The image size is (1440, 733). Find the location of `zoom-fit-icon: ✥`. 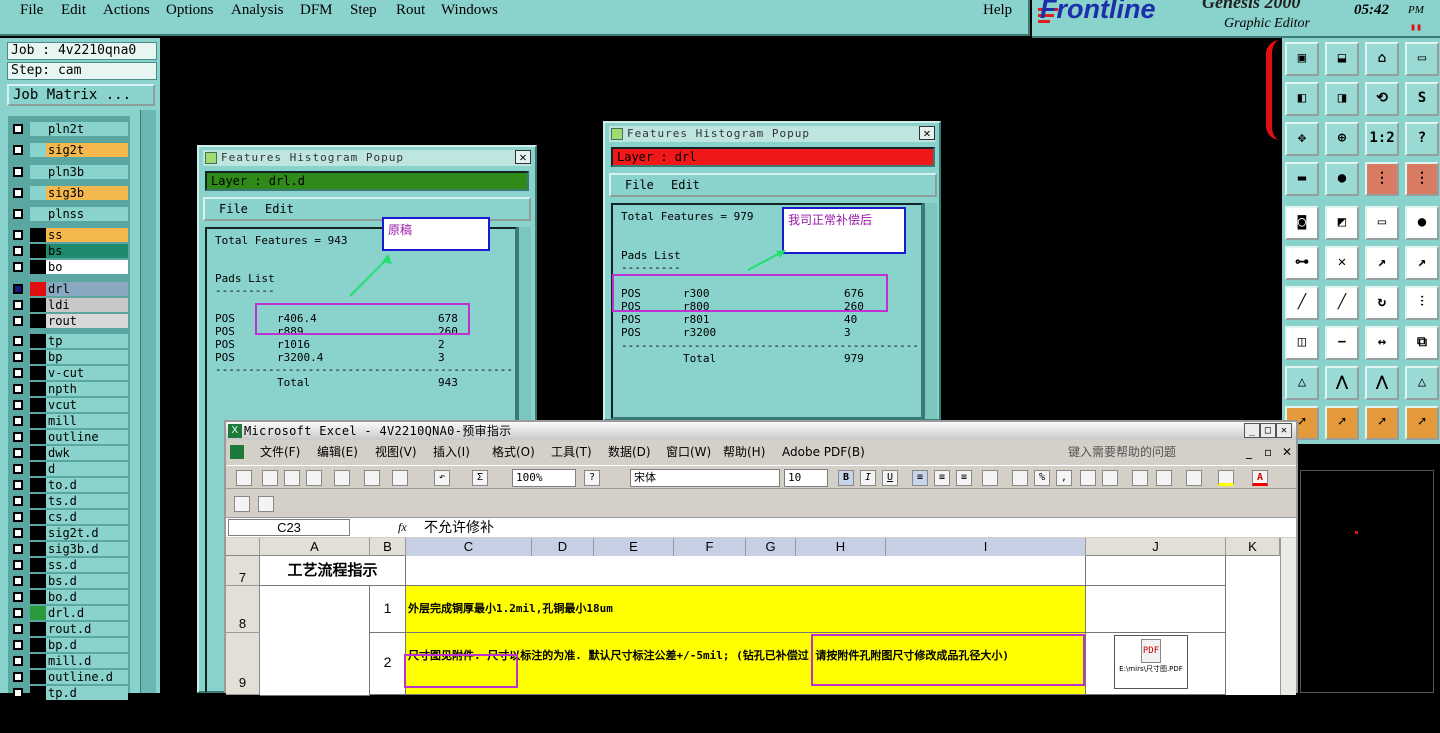

zoom-fit-icon: ✥ is located at coordinates (1302, 139).